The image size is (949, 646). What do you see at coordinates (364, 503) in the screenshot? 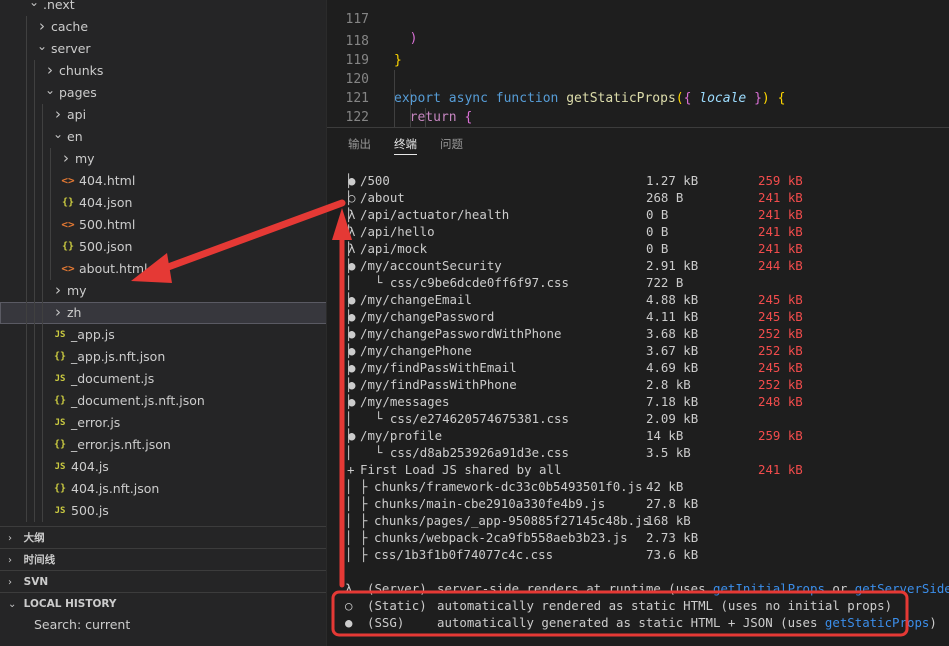
I see `tree-branch: ├` at bounding box center [364, 503].